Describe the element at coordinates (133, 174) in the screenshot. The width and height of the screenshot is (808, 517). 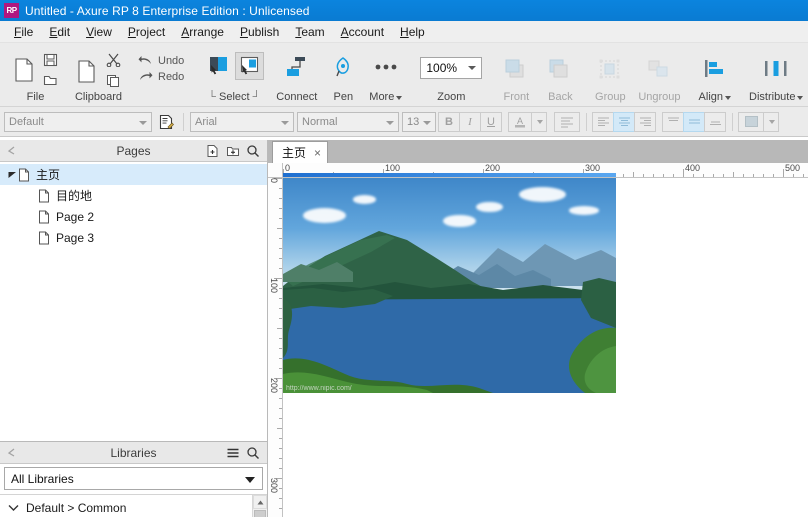
I see `page-row-home: 主页` at that location.